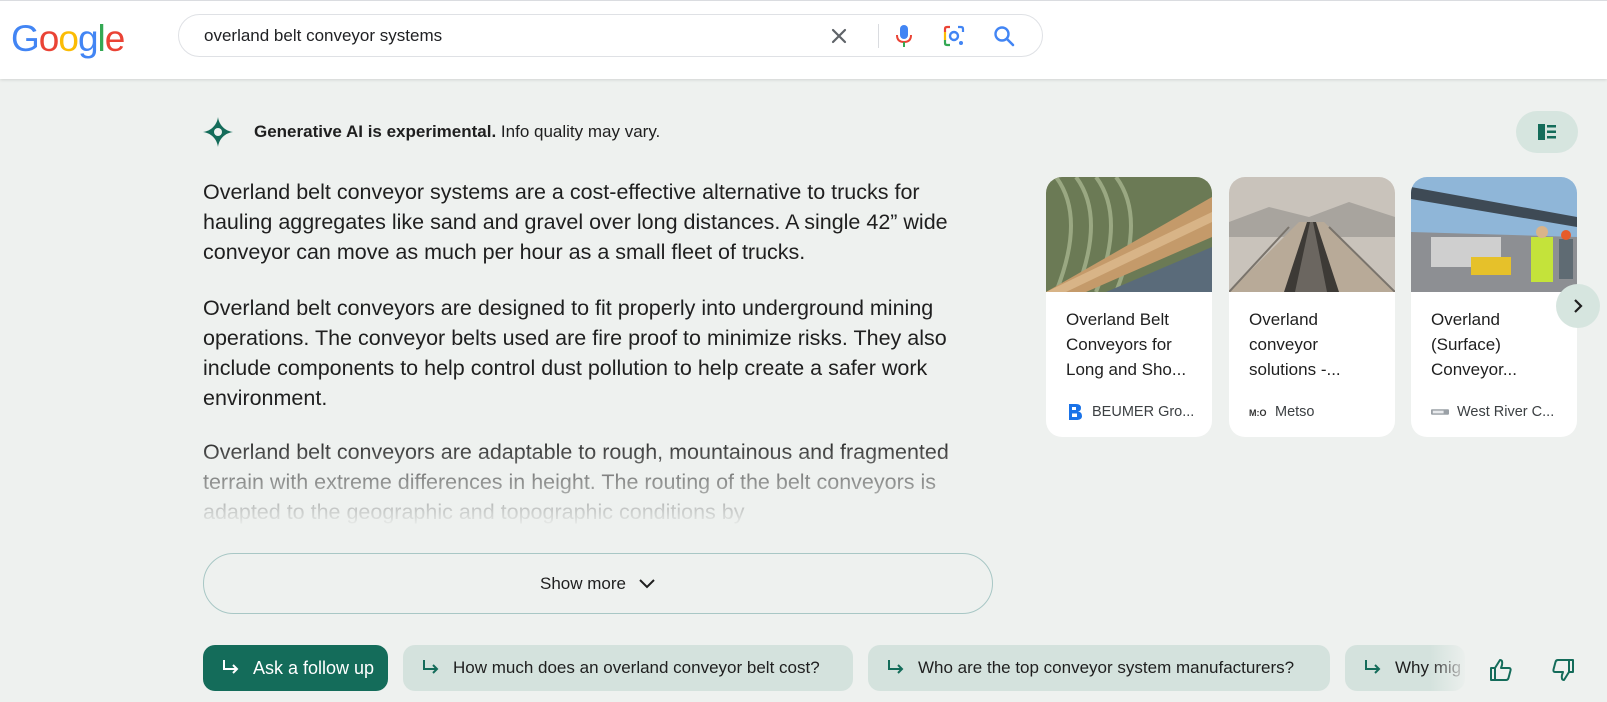 The width and height of the screenshot is (1607, 702). What do you see at coordinates (375, 131) in the screenshot?
I see `ai-disclaimer-bold: Generative AI is experimental.` at bounding box center [375, 131].